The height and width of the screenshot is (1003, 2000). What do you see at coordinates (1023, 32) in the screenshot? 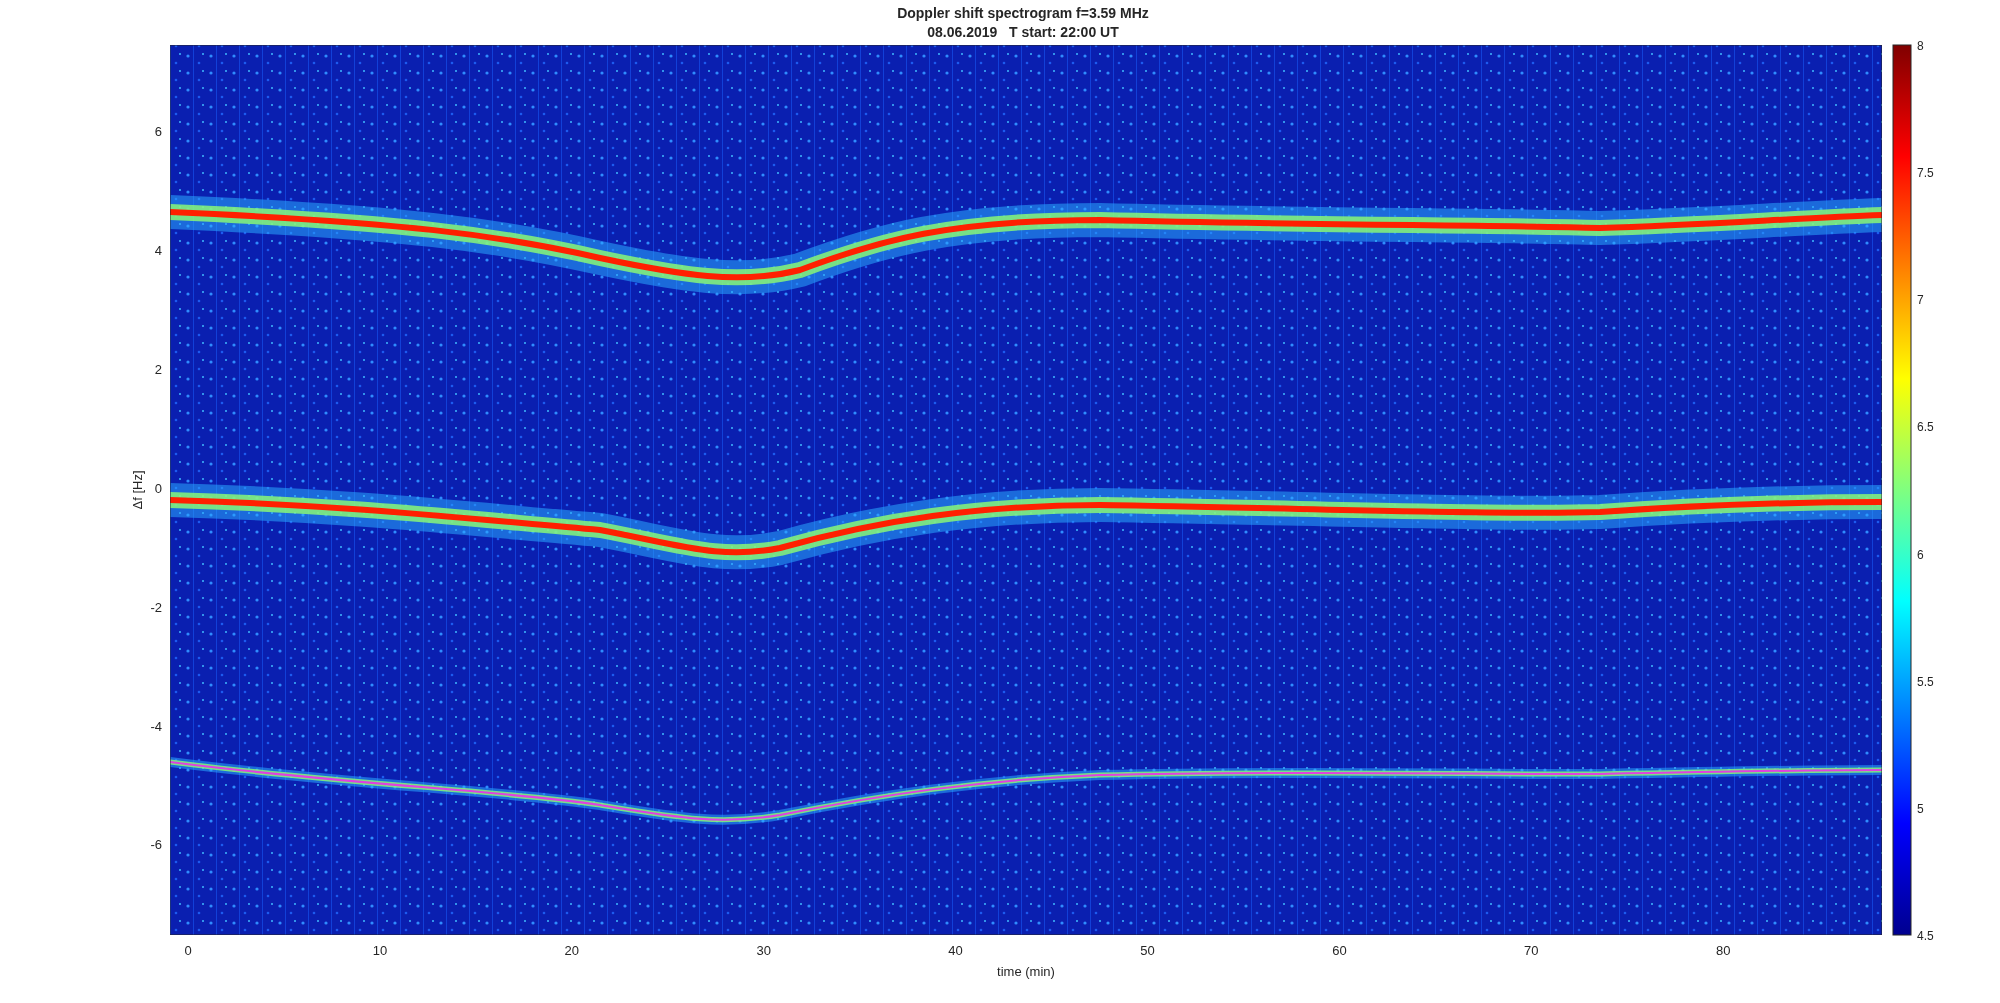
I see `chart-subtitle: 08.06.2019 T start: 22:00 UT` at bounding box center [1023, 32].